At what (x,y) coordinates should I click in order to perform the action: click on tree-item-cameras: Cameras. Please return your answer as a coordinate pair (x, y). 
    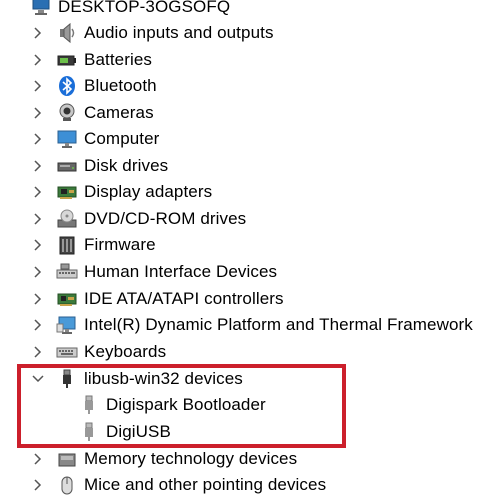
    Looking at the image, I should click on (77, 113).